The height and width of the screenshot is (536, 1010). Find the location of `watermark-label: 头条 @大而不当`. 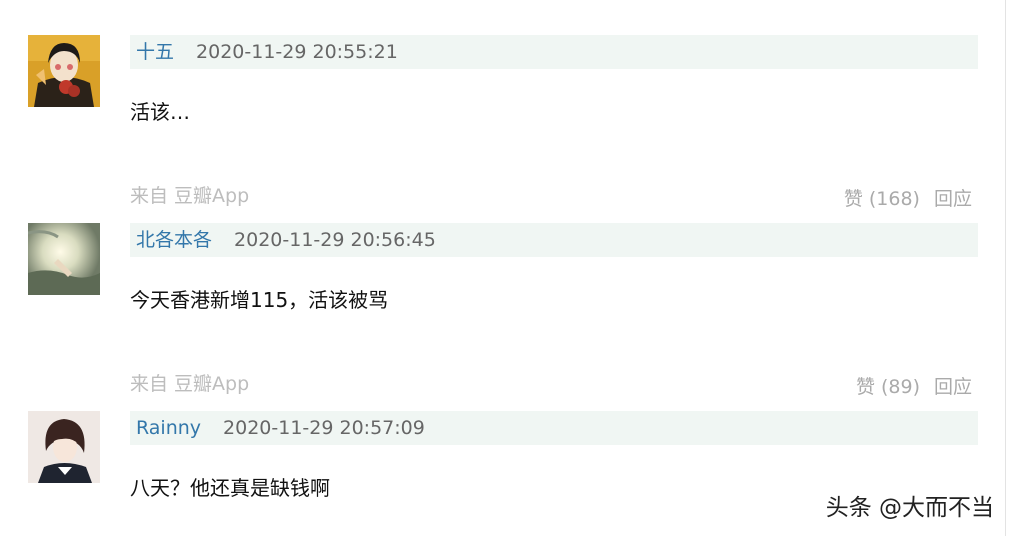

watermark-label: 头条 @大而不当 is located at coordinates (909, 508).